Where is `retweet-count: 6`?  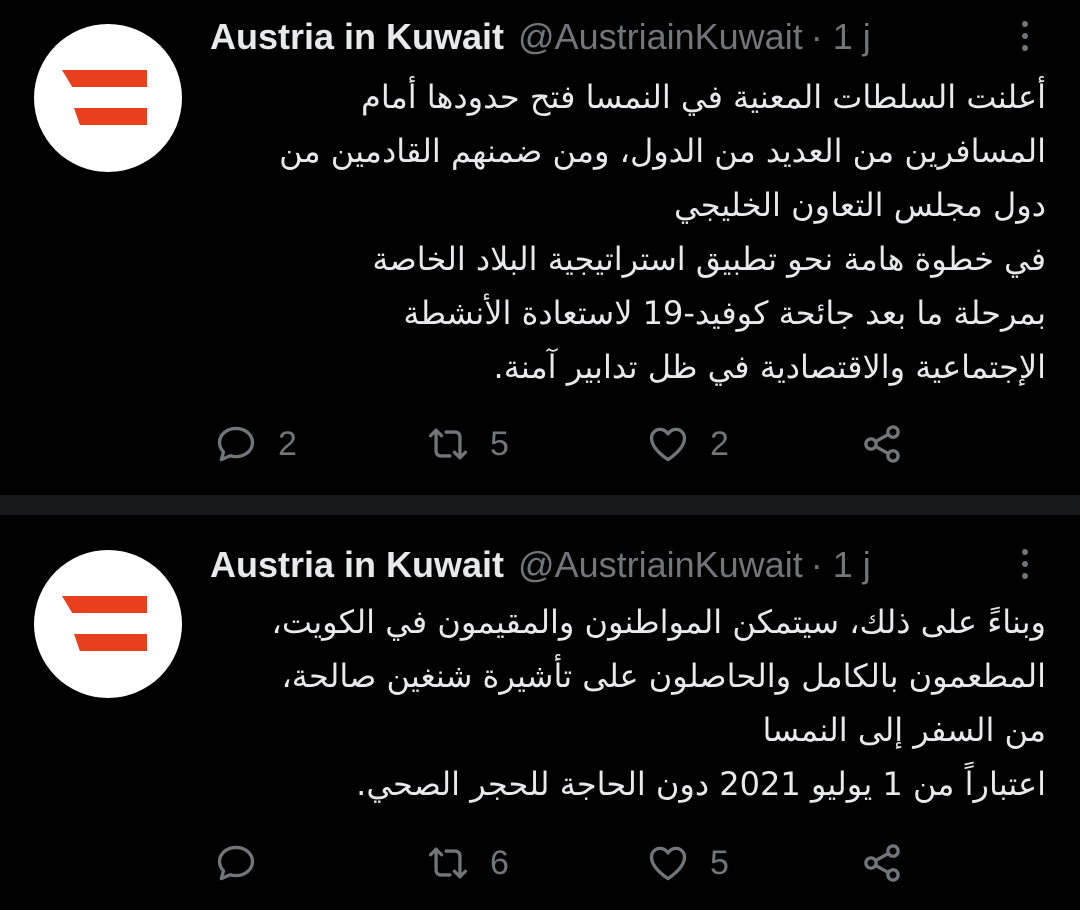 retweet-count: 6 is located at coordinates (499, 862).